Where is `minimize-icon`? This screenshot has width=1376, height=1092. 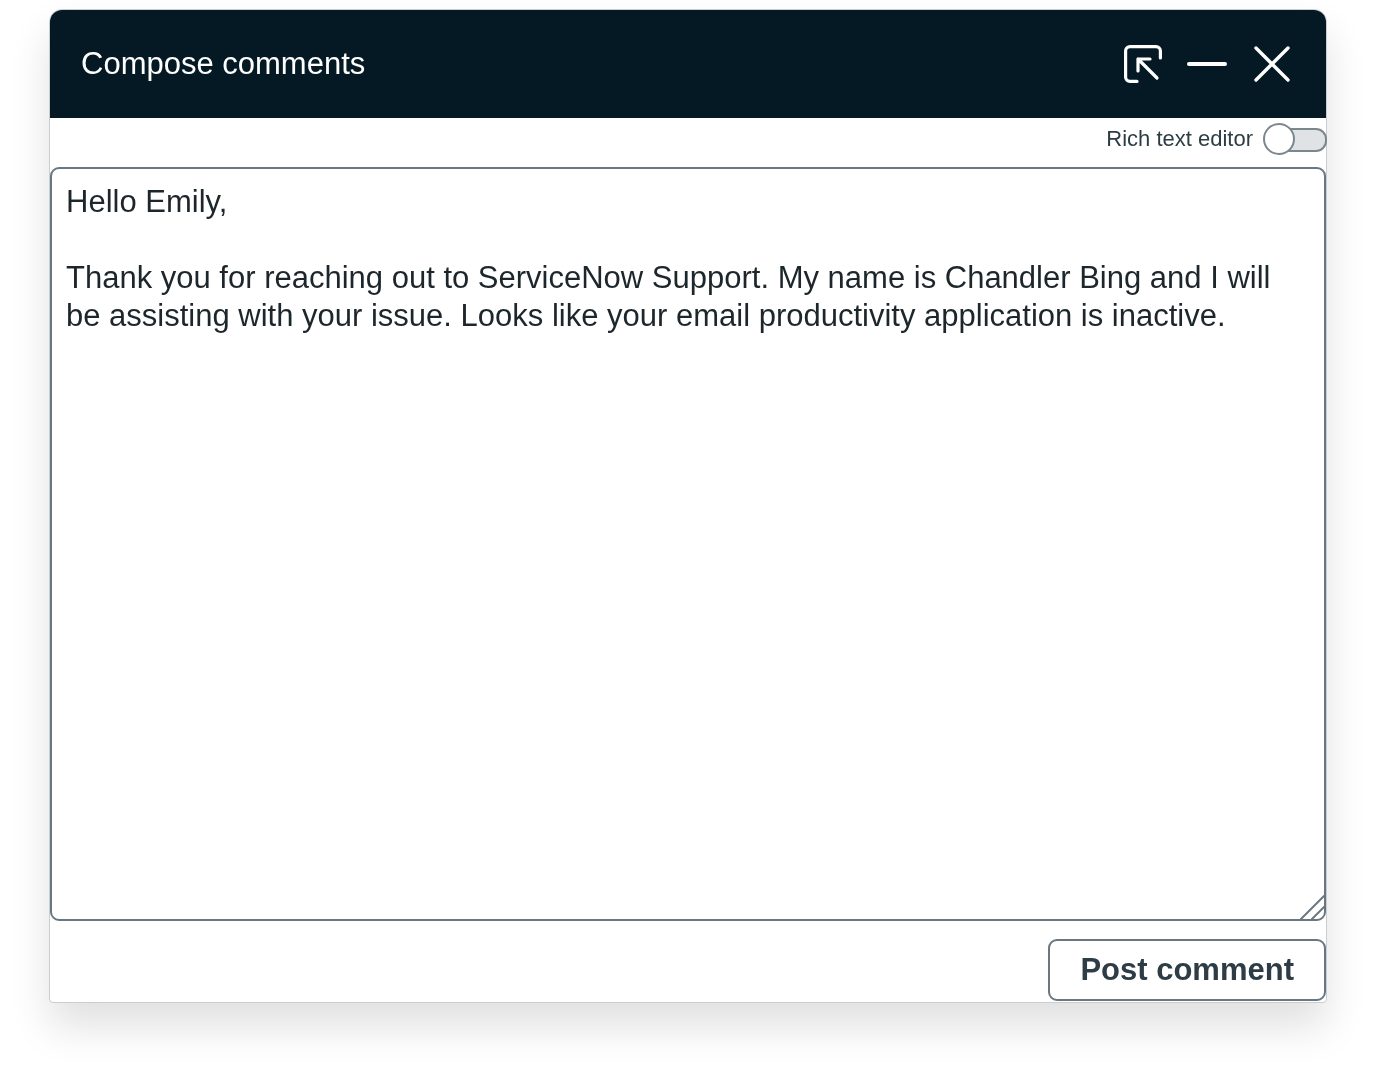 minimize-icon is located at coordinates (1207, 64).